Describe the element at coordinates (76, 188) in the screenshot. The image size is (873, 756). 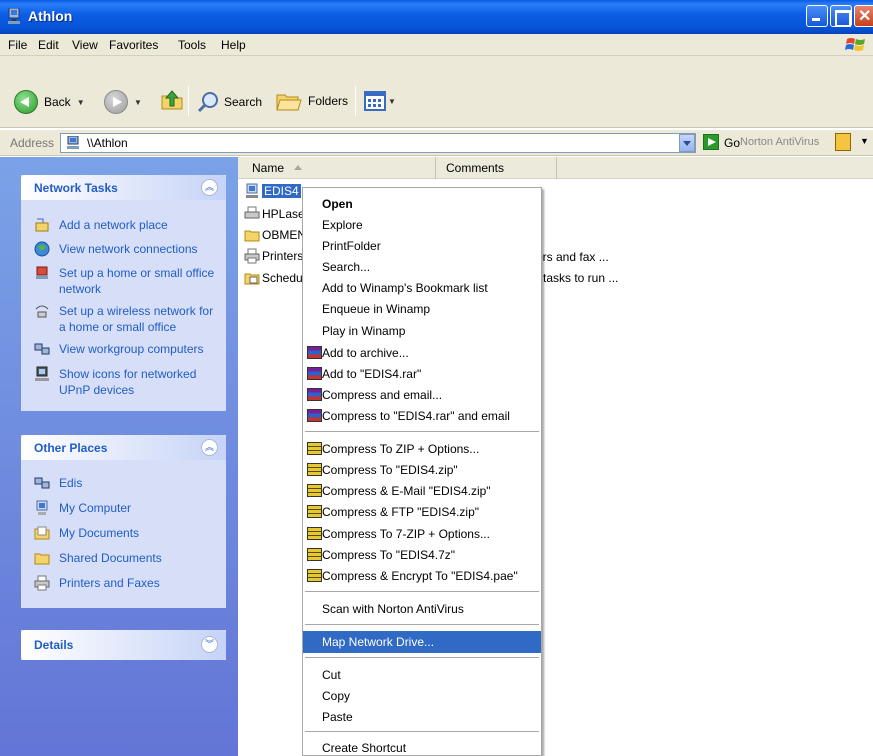
I see `network-tasks-title: Network Tasks` at that location.